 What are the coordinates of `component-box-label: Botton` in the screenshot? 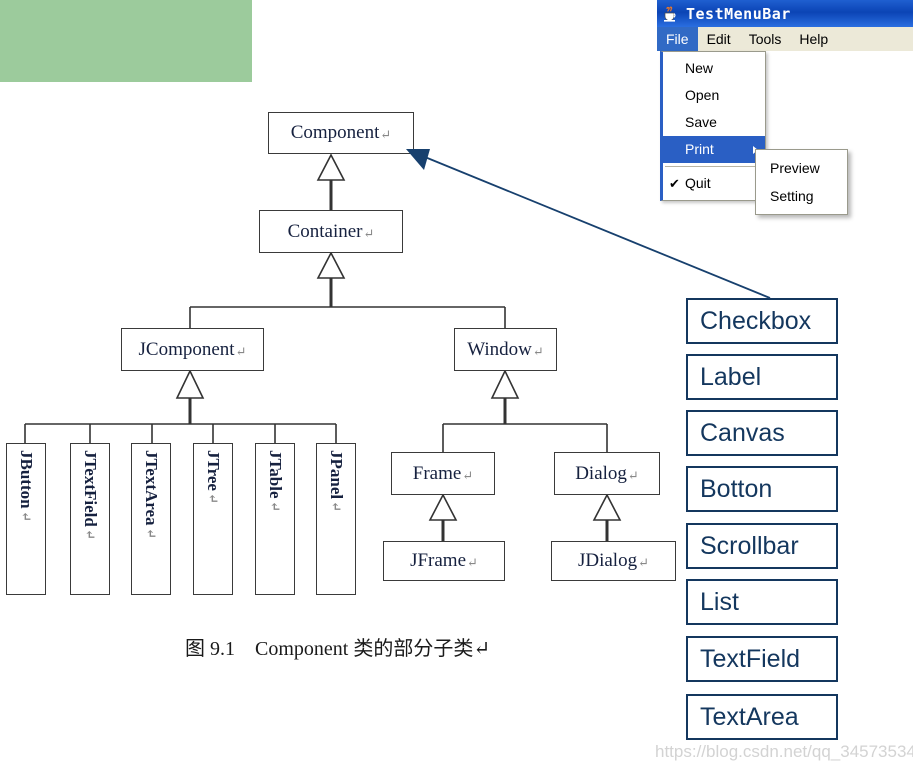 It's located at (736, 488).